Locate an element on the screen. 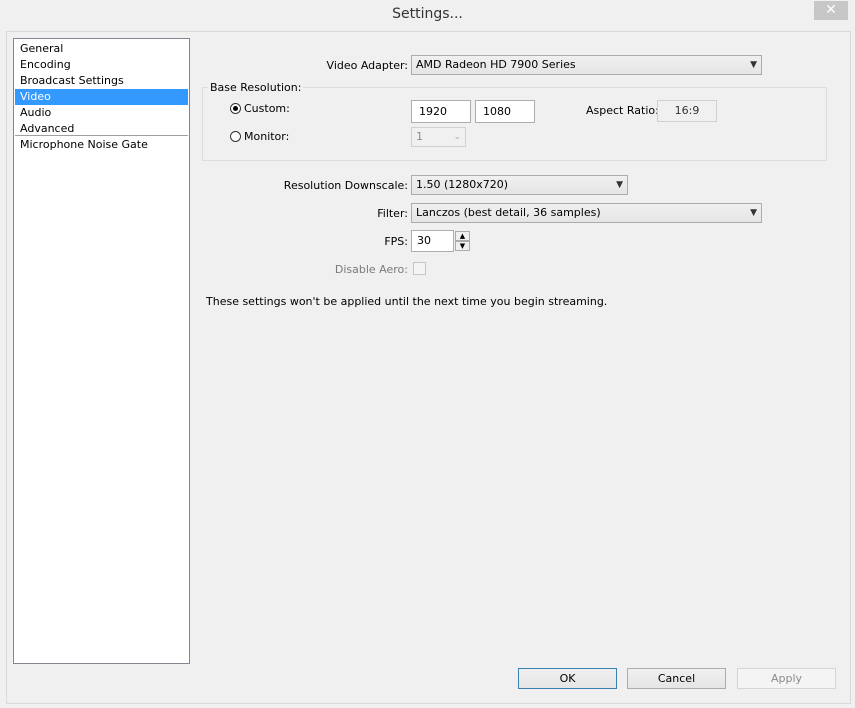 The height and width of the screenshot is (708, 855). custom-radio is located at coordinates (235, 108).